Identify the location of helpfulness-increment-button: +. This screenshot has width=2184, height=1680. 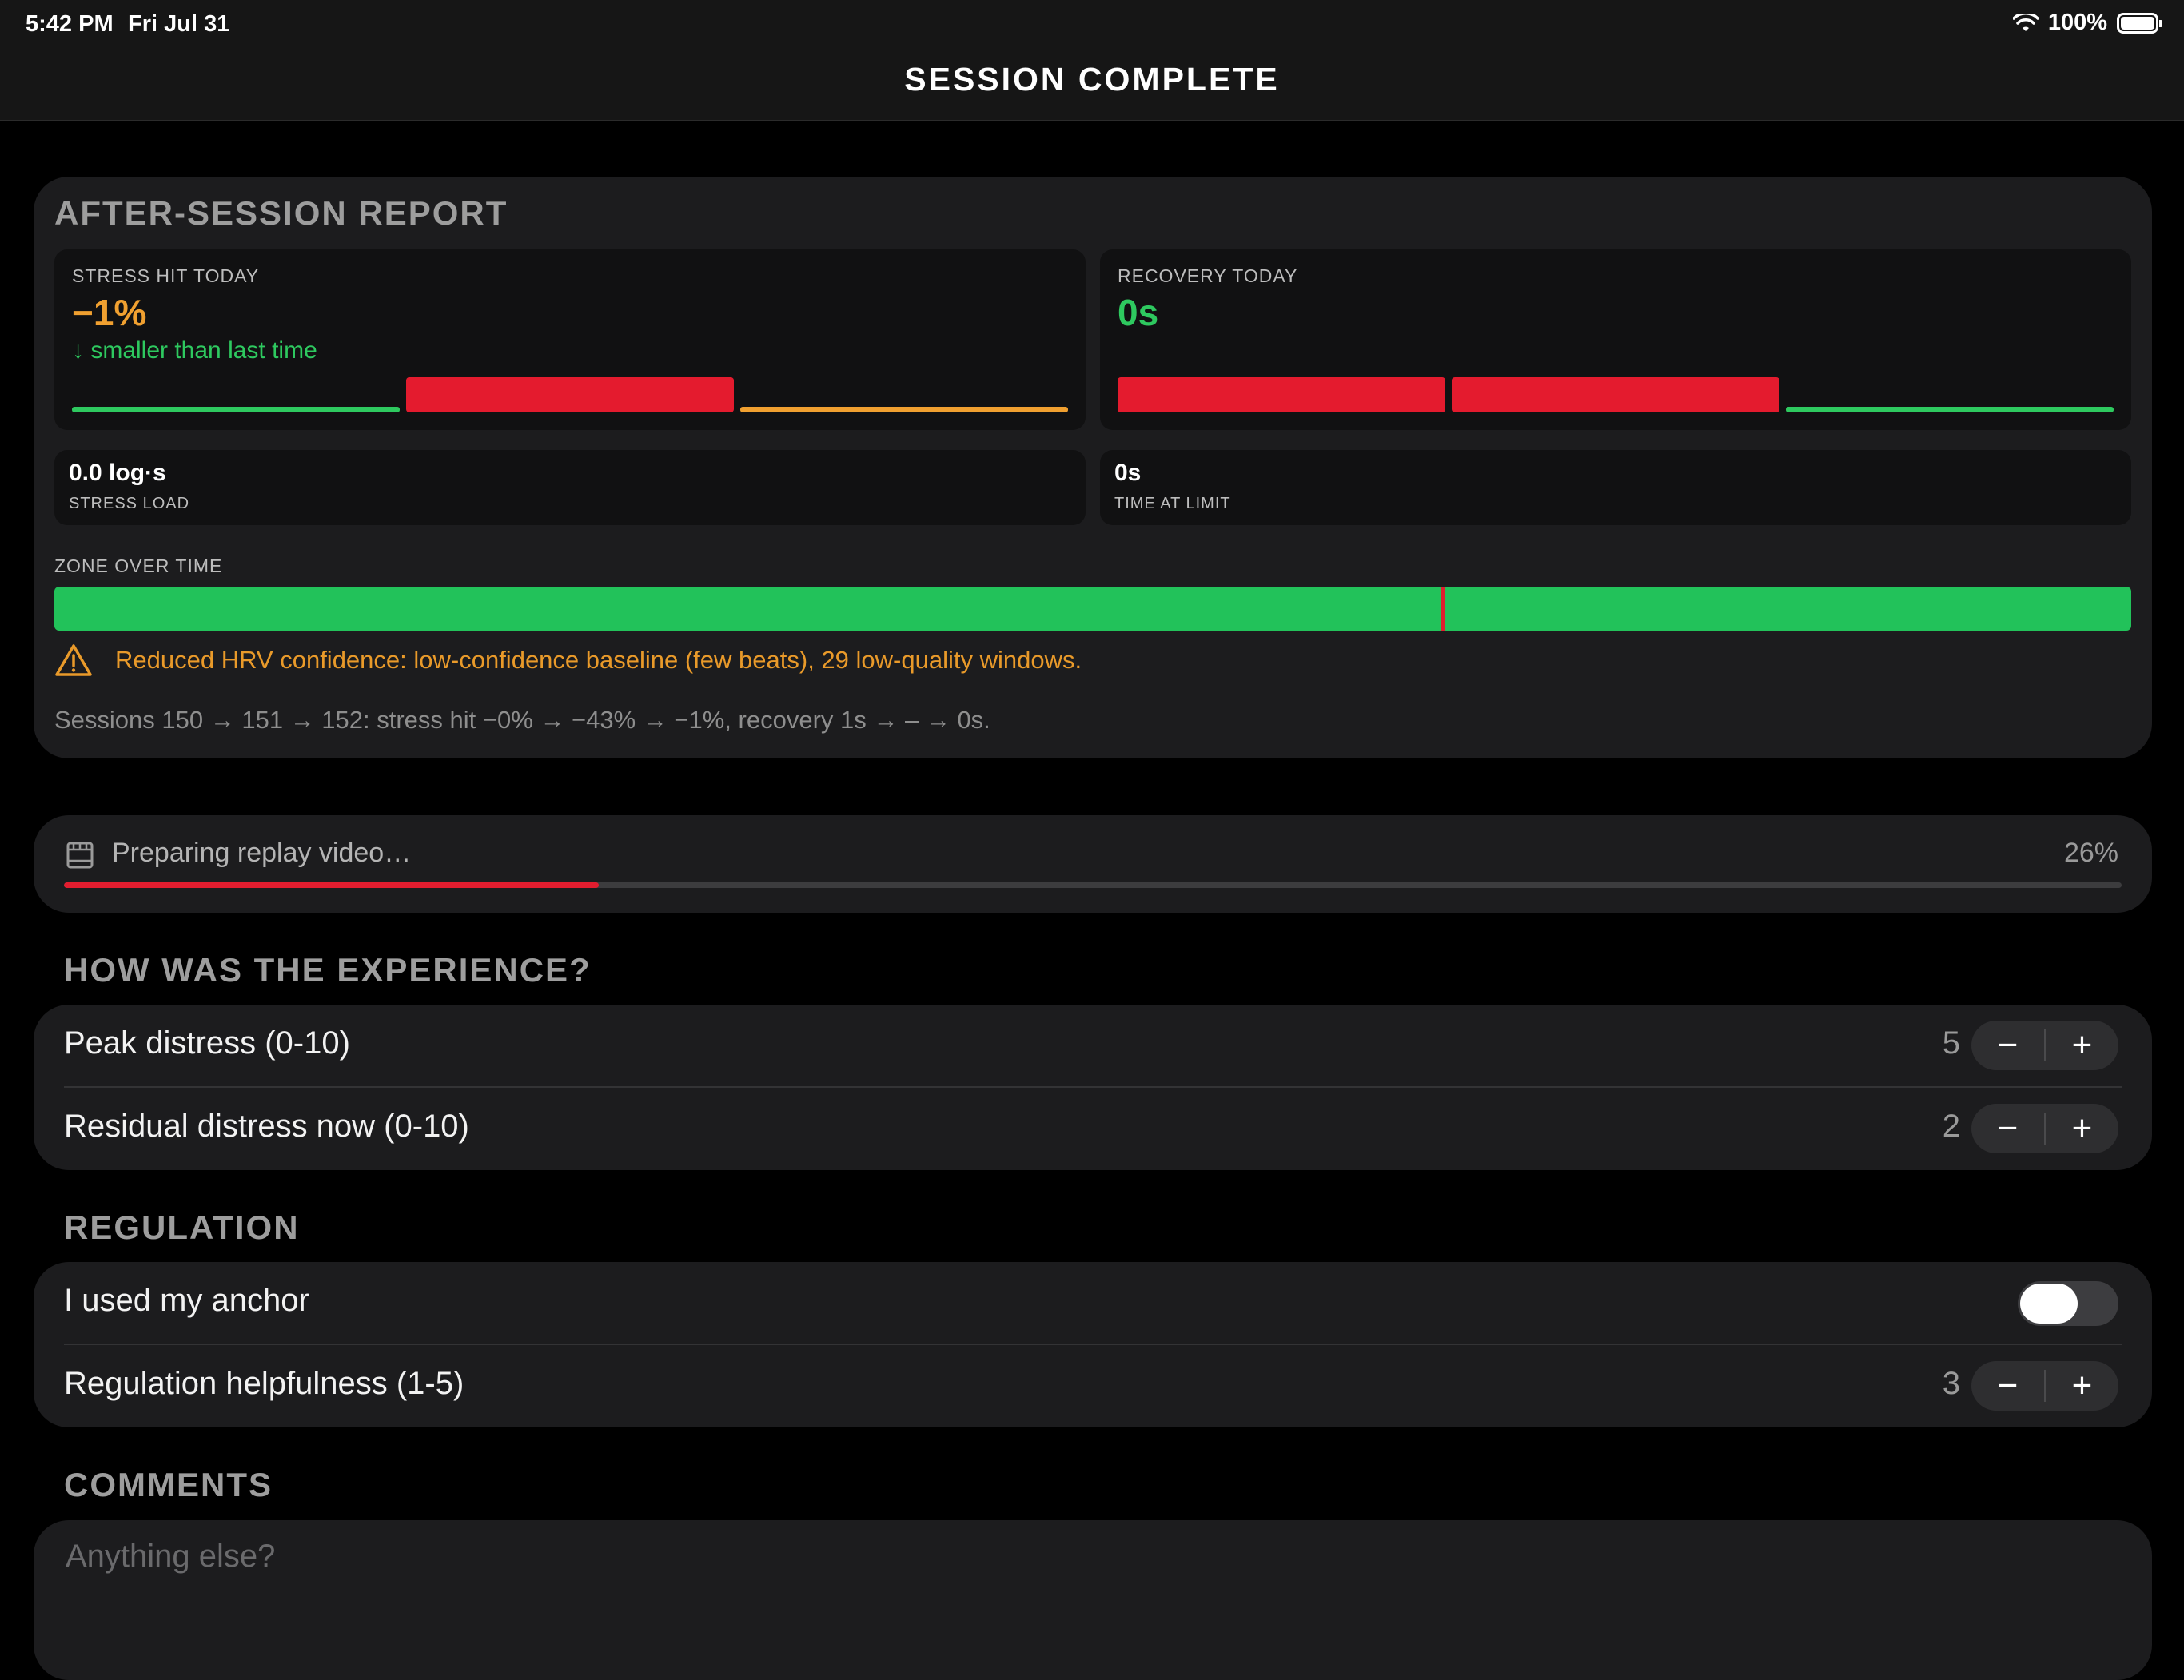
(2082, 1386).